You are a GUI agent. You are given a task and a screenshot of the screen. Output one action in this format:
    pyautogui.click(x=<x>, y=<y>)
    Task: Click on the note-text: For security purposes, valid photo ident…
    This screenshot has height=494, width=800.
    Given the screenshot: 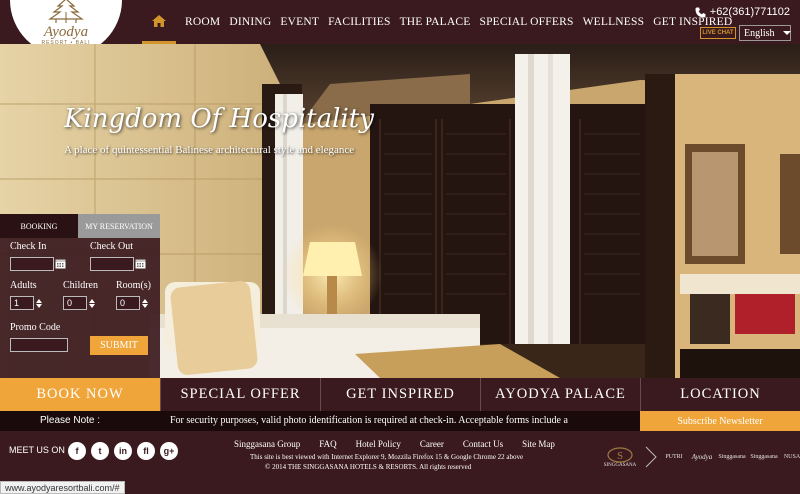 What is the action you would take?
    pyautogui.click(x=369, y=420)
    